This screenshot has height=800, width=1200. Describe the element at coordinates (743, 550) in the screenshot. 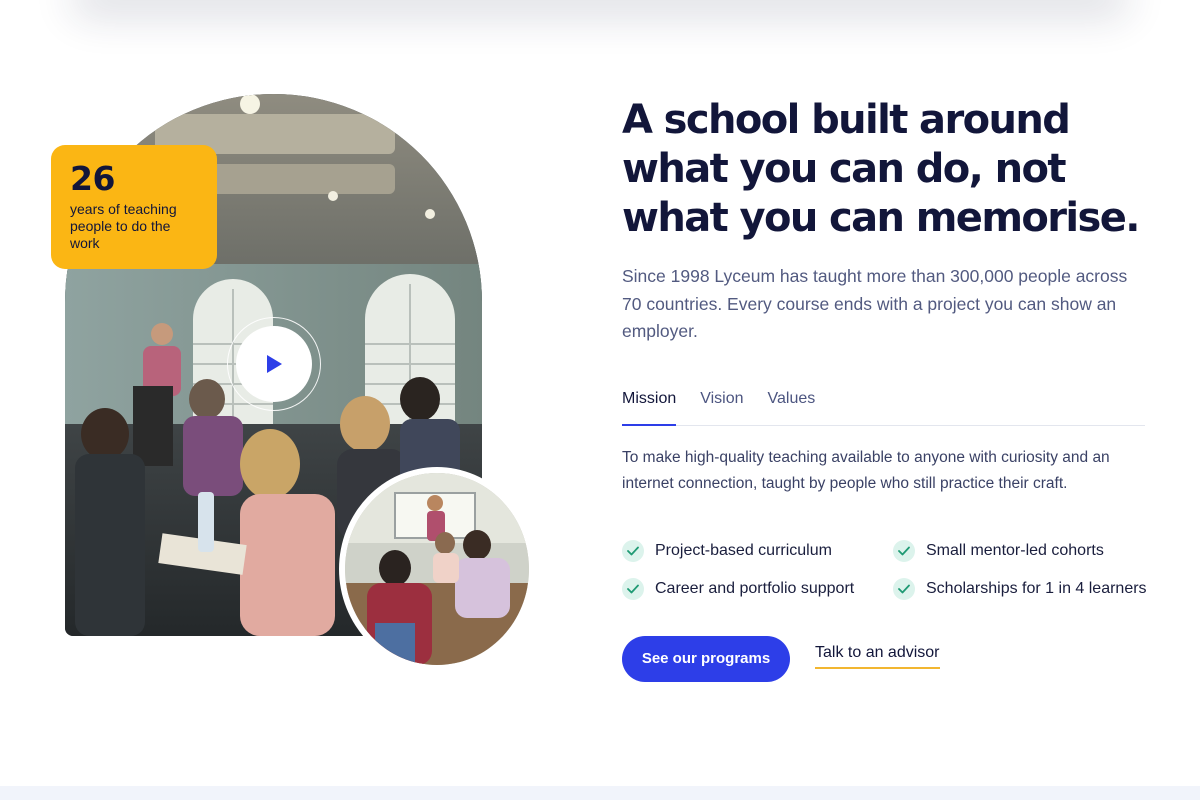

I see `feature-label: Project-based curriculum` at that location.